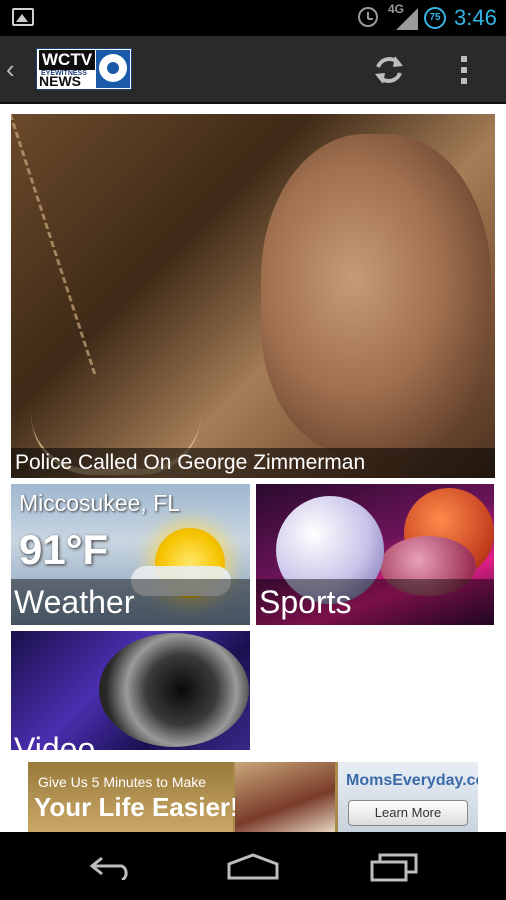 This screenshot has height=900, width=506. What do you see at coordinates (174, 690) in the screenshot?
I see `camera-lens-image` at bounding box center [174, 690].